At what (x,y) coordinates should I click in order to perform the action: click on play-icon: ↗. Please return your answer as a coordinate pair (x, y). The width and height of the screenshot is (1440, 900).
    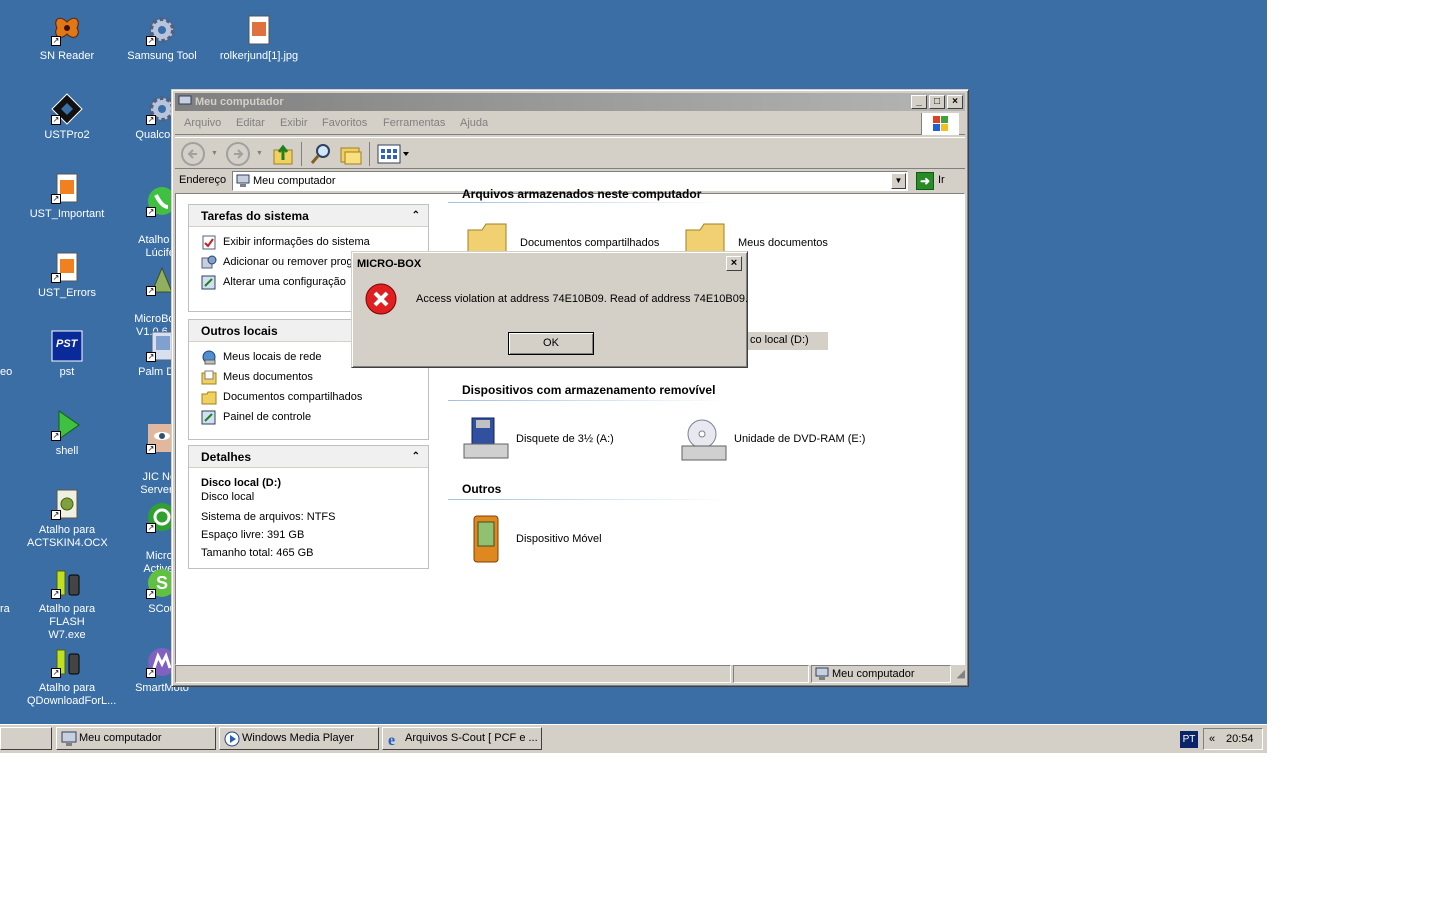
    Looking at the image, I should click on (67, 425).